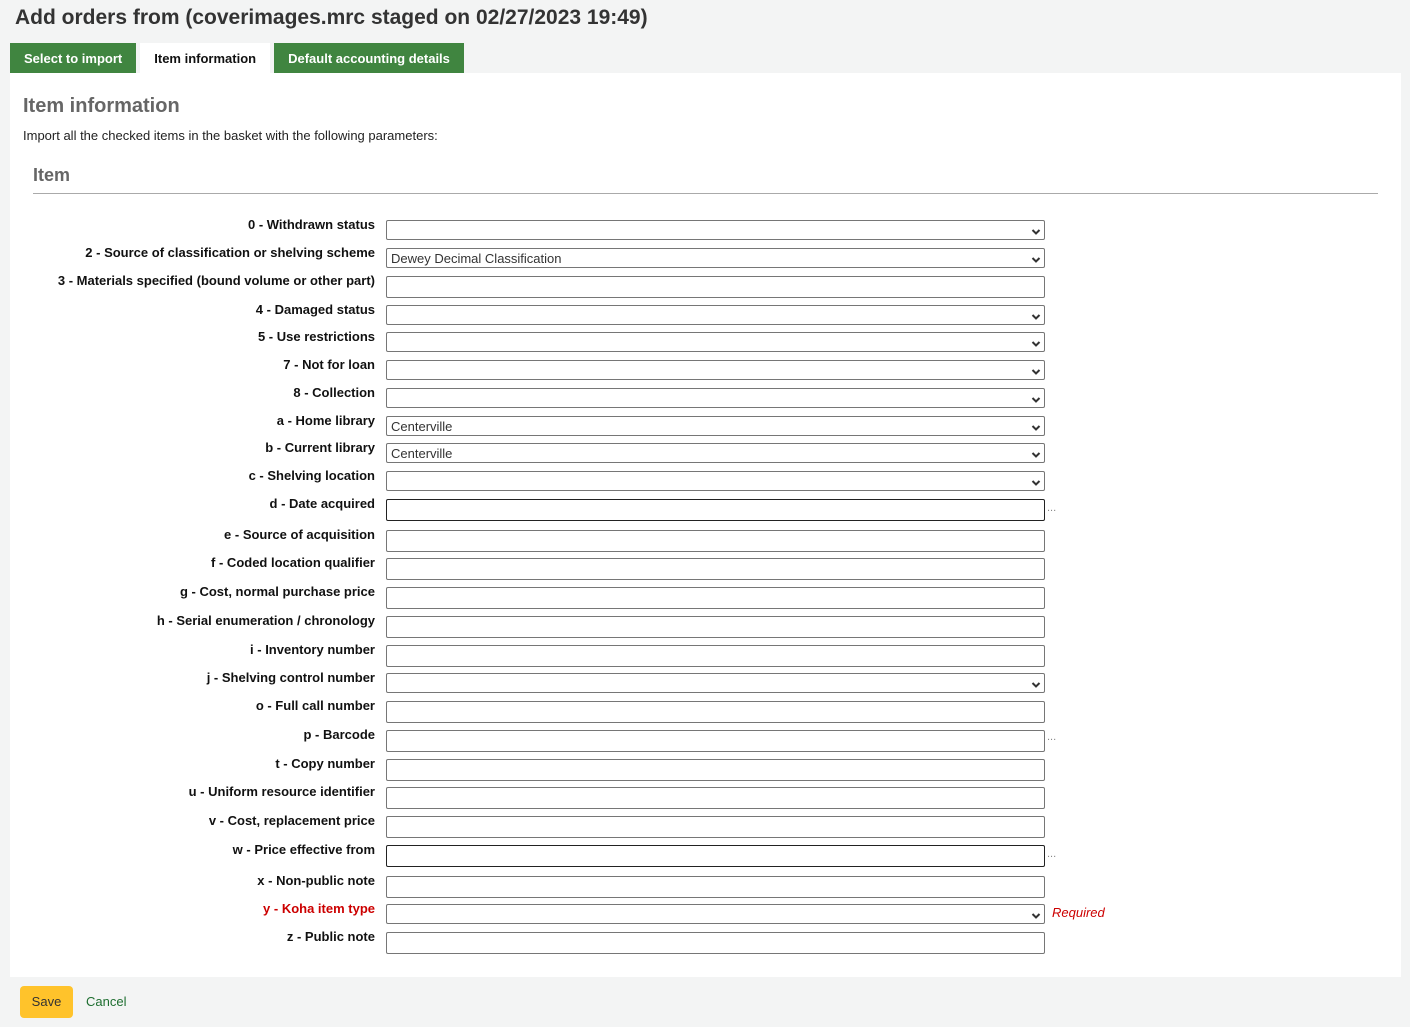  What do you see at coordinates (322, 503) in the screenshot?
I see `field-label: d - Date acquired` at bounding box center [322, 503].